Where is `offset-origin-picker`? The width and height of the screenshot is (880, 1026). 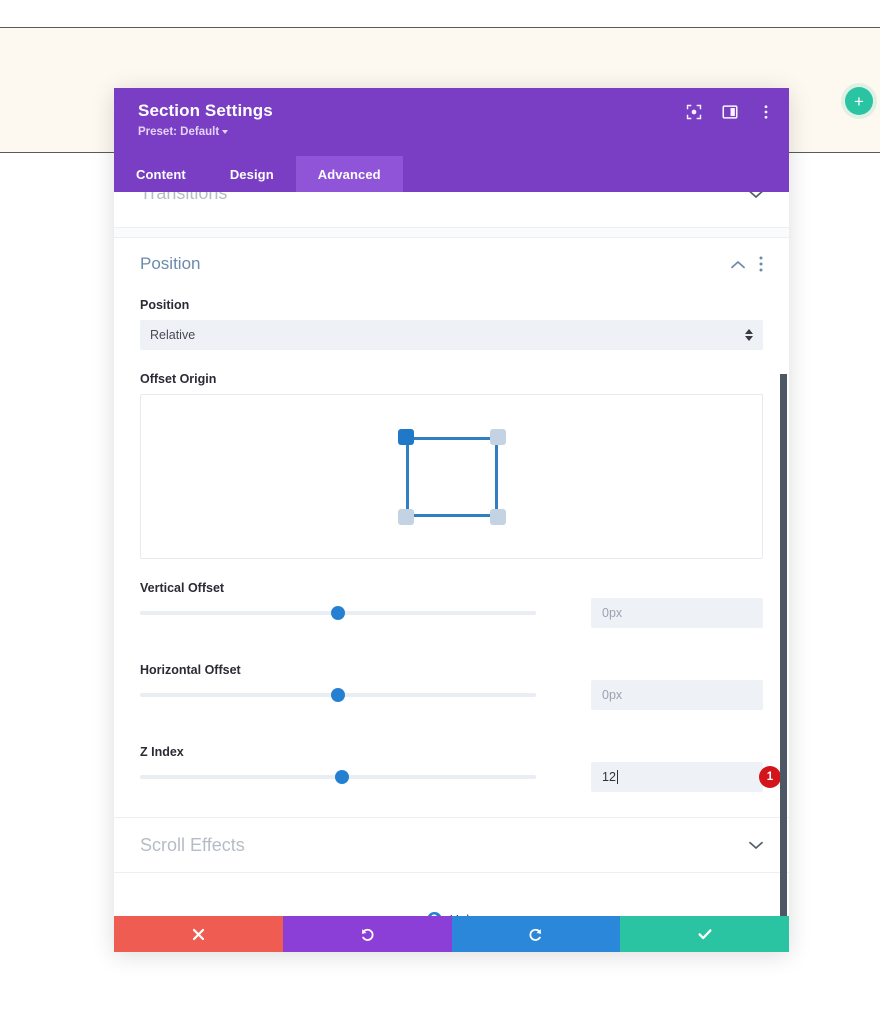
offset-origin-picker is located at coordinates (451, 476).